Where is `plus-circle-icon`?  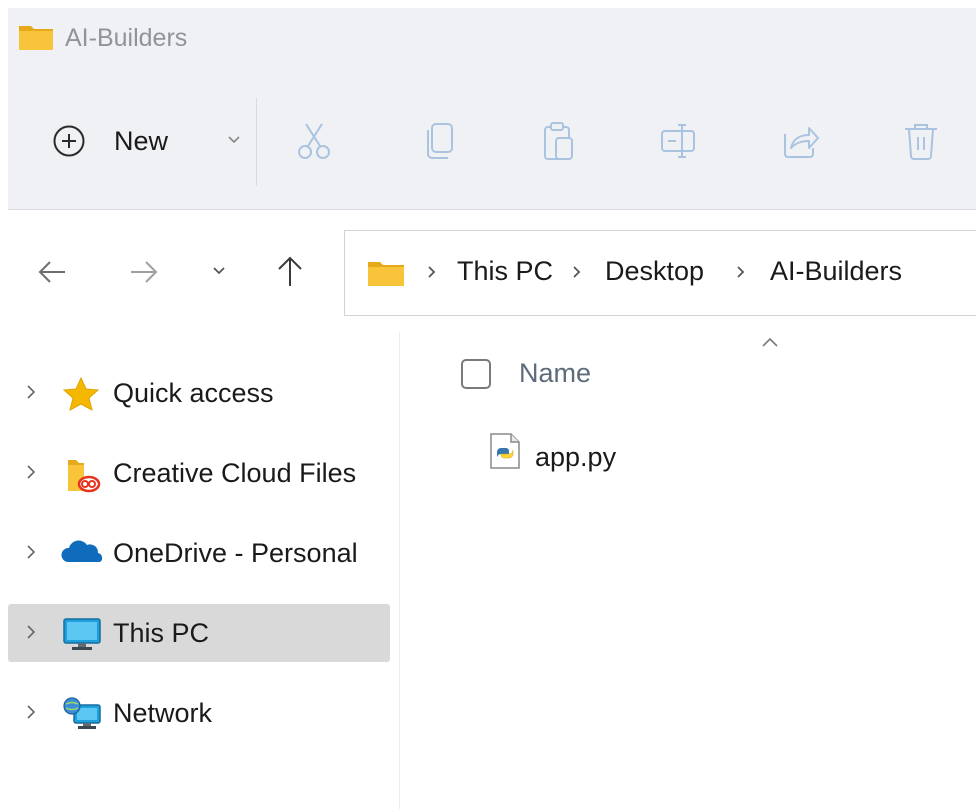 plus-circle-icon is located at coordinates (69, 141).